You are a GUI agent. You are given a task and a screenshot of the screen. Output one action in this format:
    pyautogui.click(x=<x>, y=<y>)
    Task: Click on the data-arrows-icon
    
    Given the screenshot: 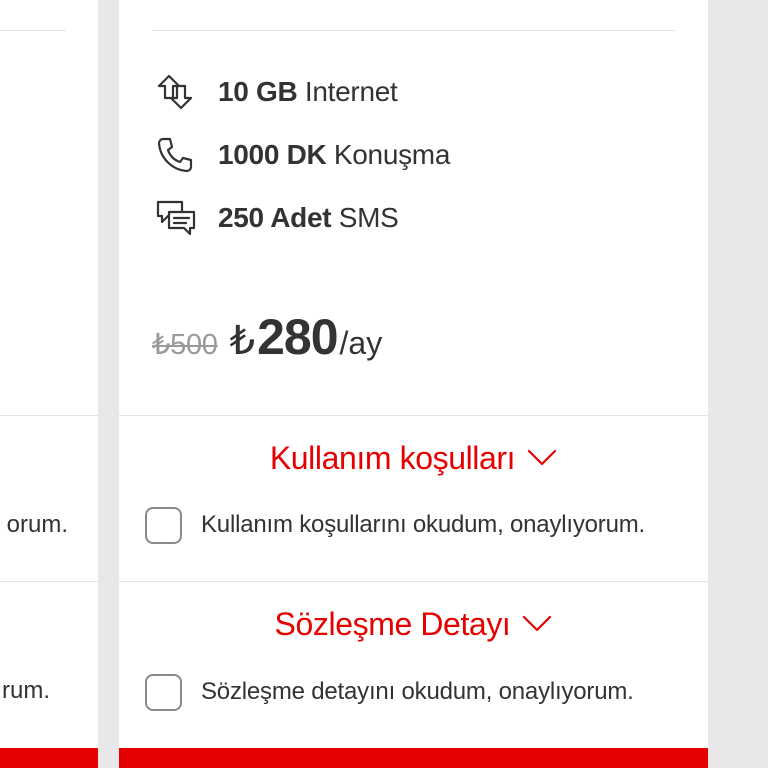 What is the action you would take?
    pyautogui.click(x=176, y=92)
    